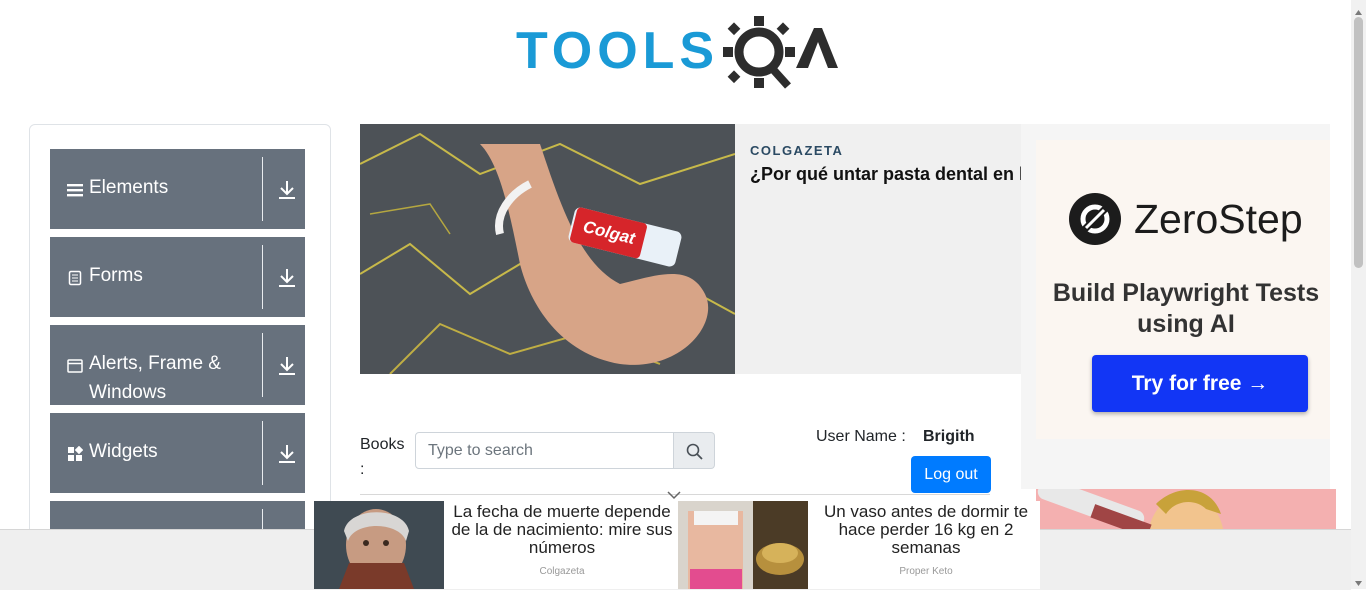 This screenshot has height=594, width=1366. What do you see at coordinates (177, 189) in the screenshot?
I see `sidebar-group-elements: Elements` at bounding box center [177, 189].